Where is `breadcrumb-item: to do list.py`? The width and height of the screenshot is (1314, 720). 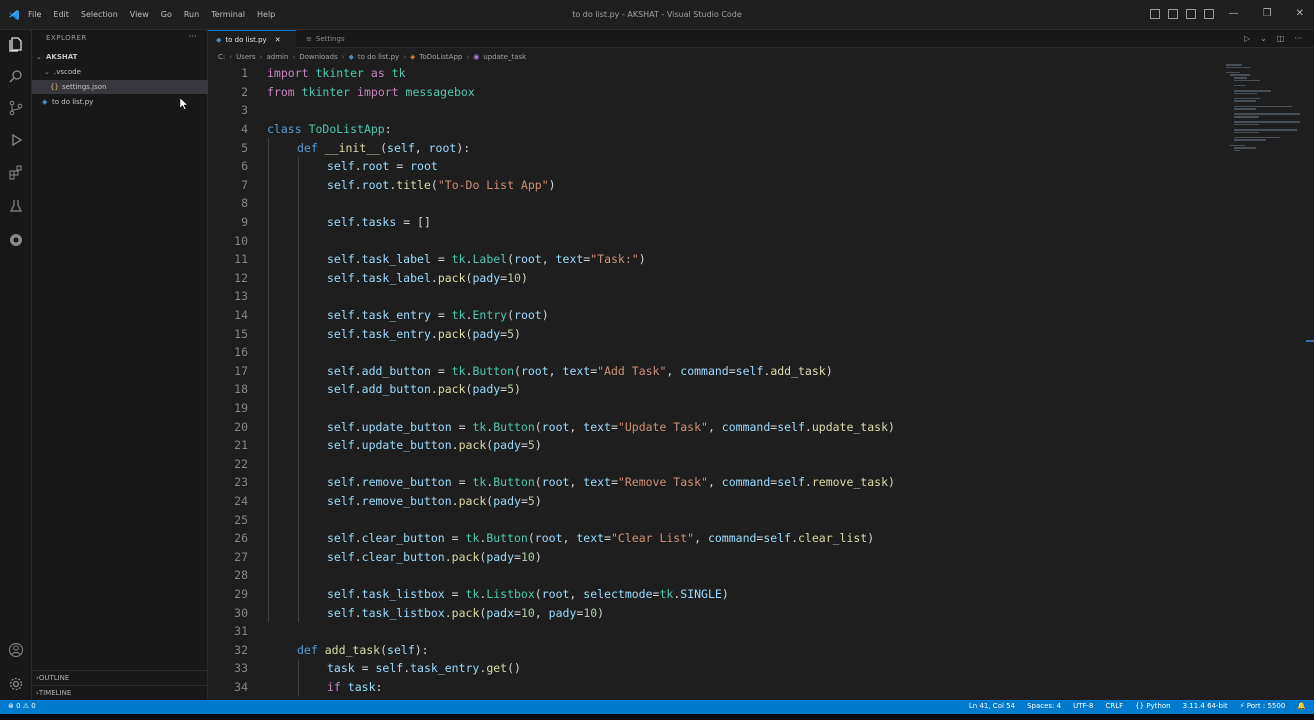
breadcrumb-item: to do list.py is located at coordinates (378, 57).